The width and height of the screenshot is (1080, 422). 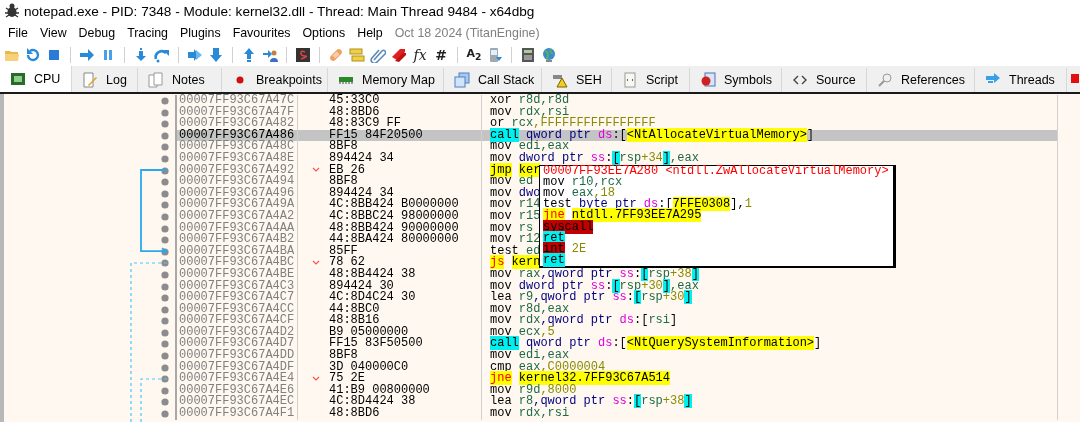 What do you see at coordinates (354, 321) in the screenshot?
I see `bytes-cell: 48:8B16` at bounding box center [354, 321].